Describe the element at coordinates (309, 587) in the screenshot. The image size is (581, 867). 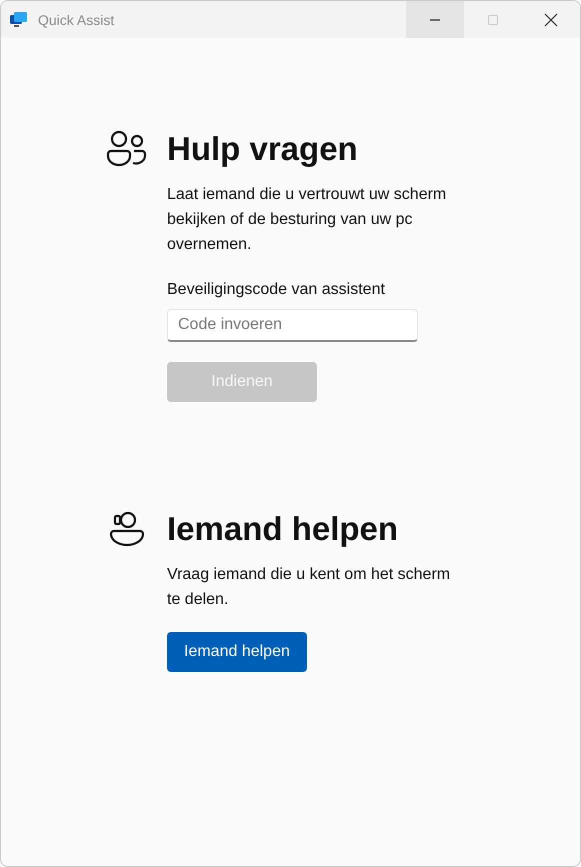
I see `description: Vraag iemand die u kent om het scherm te delen.` at that location.